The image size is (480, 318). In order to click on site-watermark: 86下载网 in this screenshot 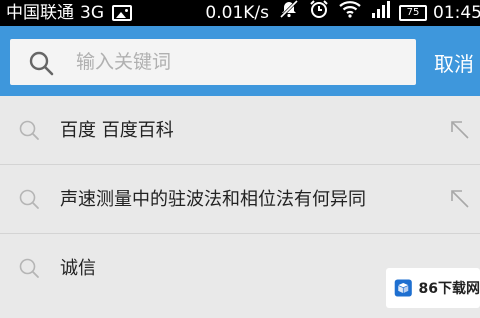, I will do `click(433, 288)`.